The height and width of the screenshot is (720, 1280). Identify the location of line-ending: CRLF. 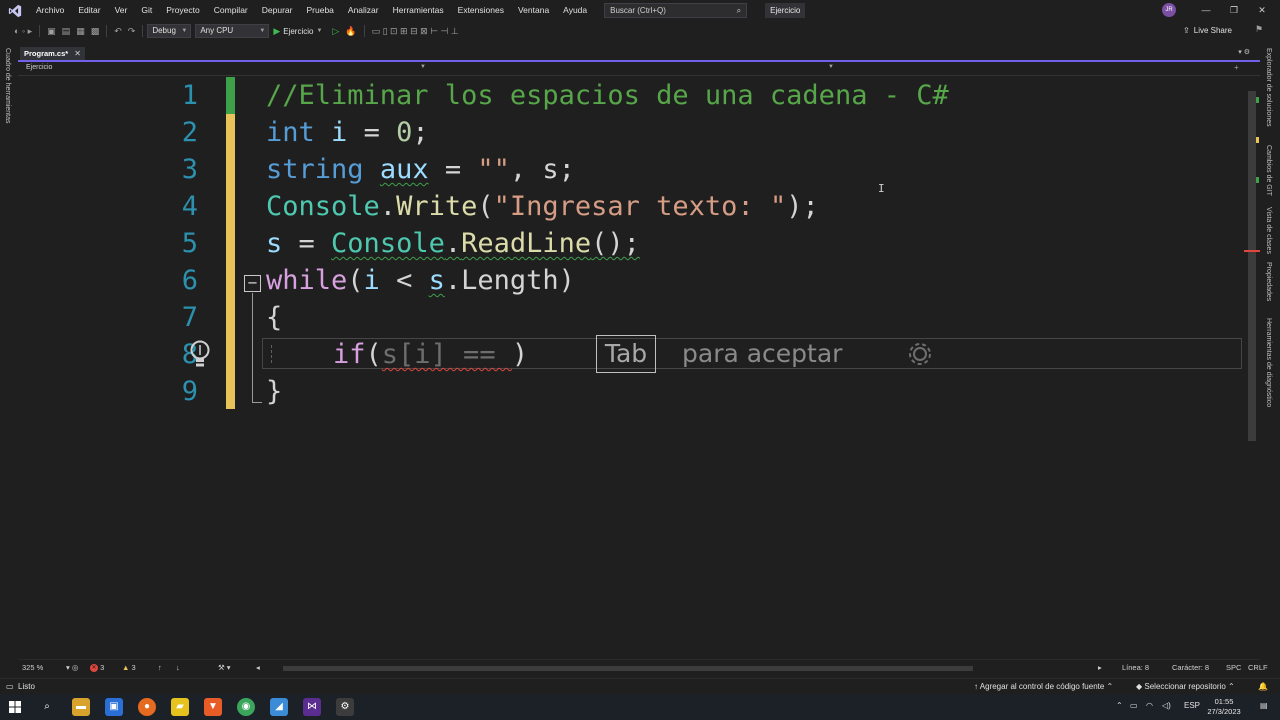
(1258, 667).